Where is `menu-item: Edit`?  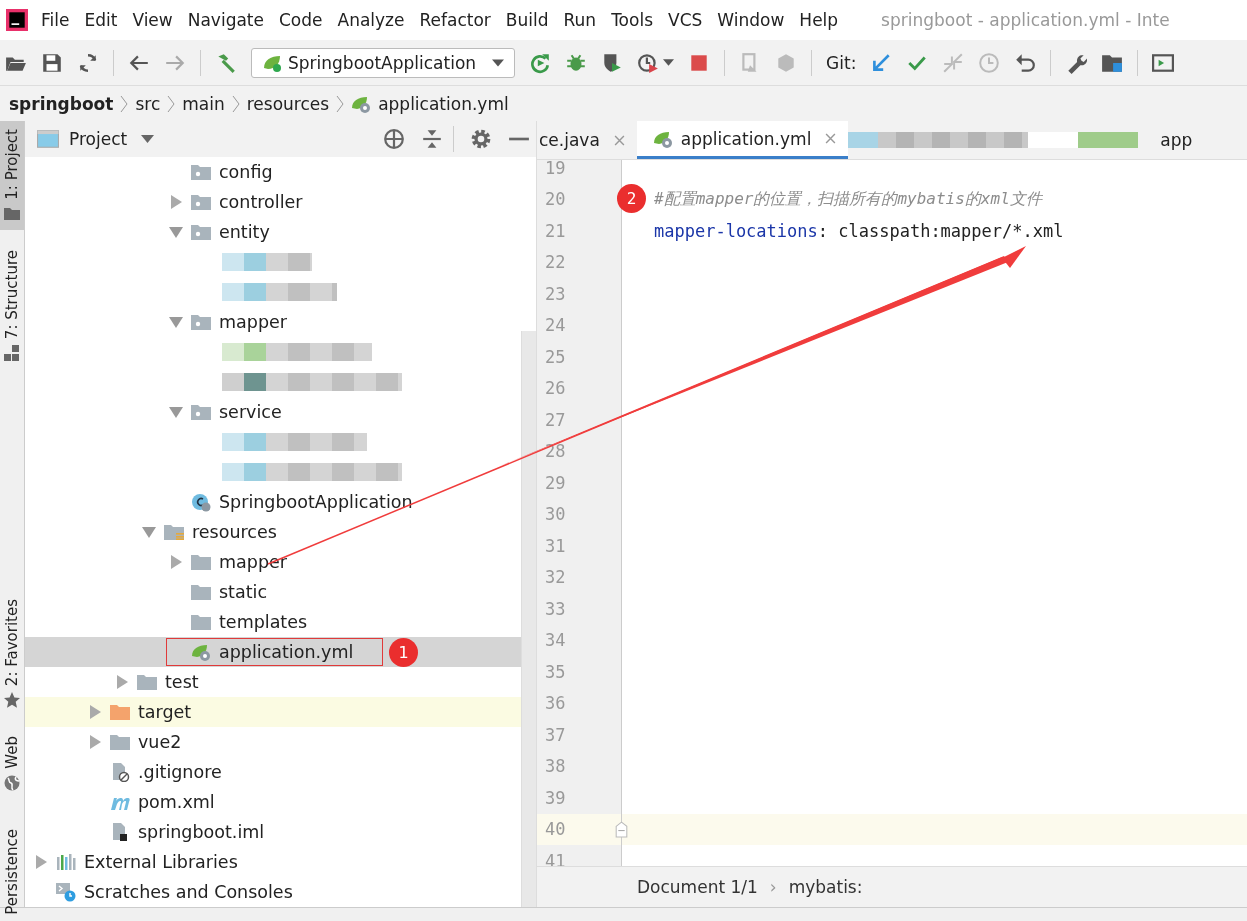 menu-item: Edit is located at coordinates (101, 20).